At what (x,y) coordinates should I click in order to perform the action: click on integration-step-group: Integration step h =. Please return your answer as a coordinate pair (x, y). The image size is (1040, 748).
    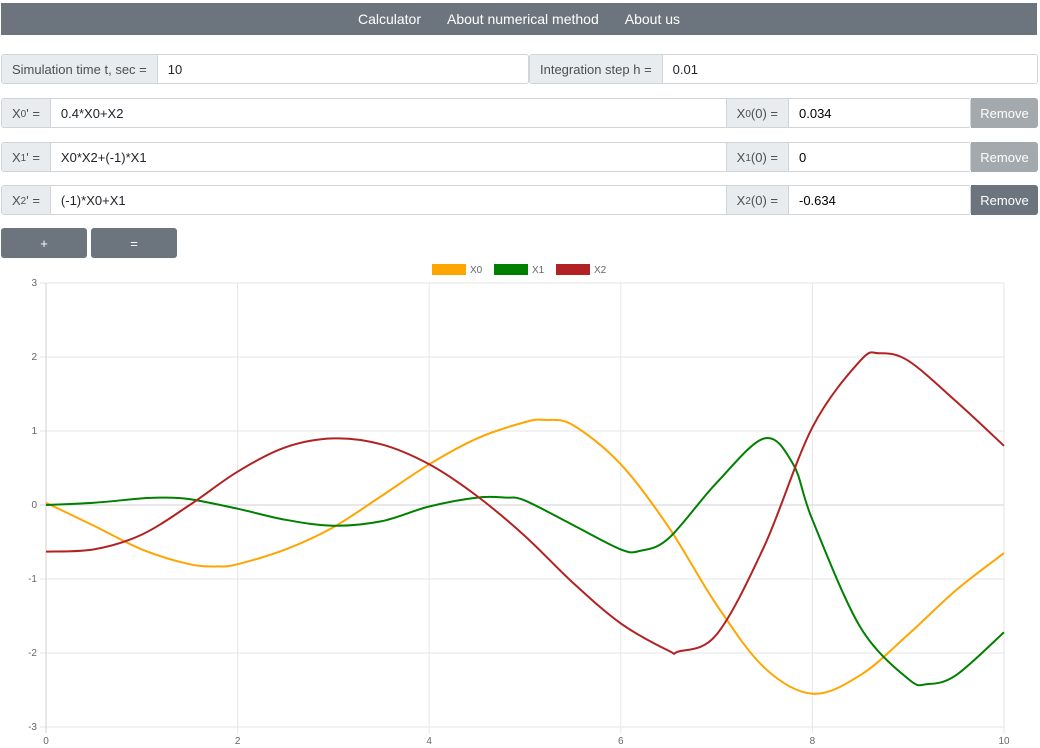
    Looking at the image, I should click on (783, 69).